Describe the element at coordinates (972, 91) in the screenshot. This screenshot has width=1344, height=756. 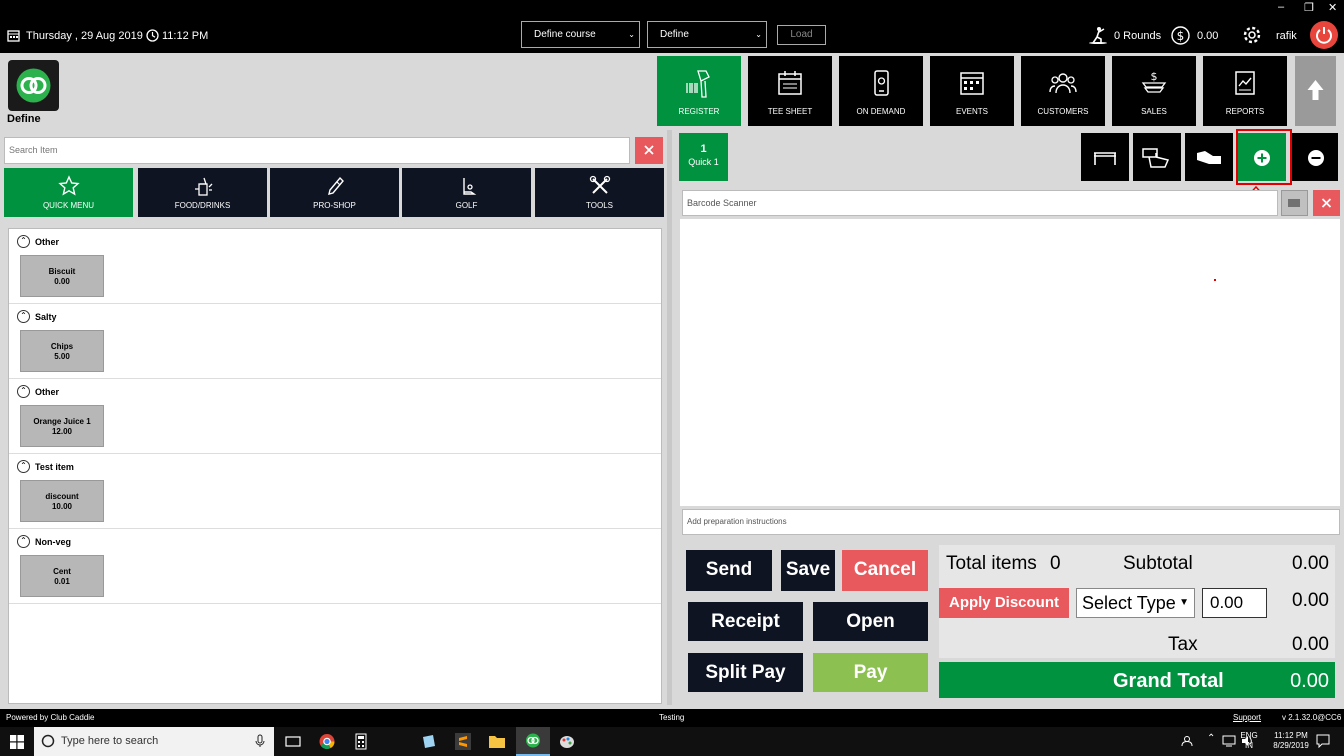
I see `nav-events-button: EVENTS` at that location.